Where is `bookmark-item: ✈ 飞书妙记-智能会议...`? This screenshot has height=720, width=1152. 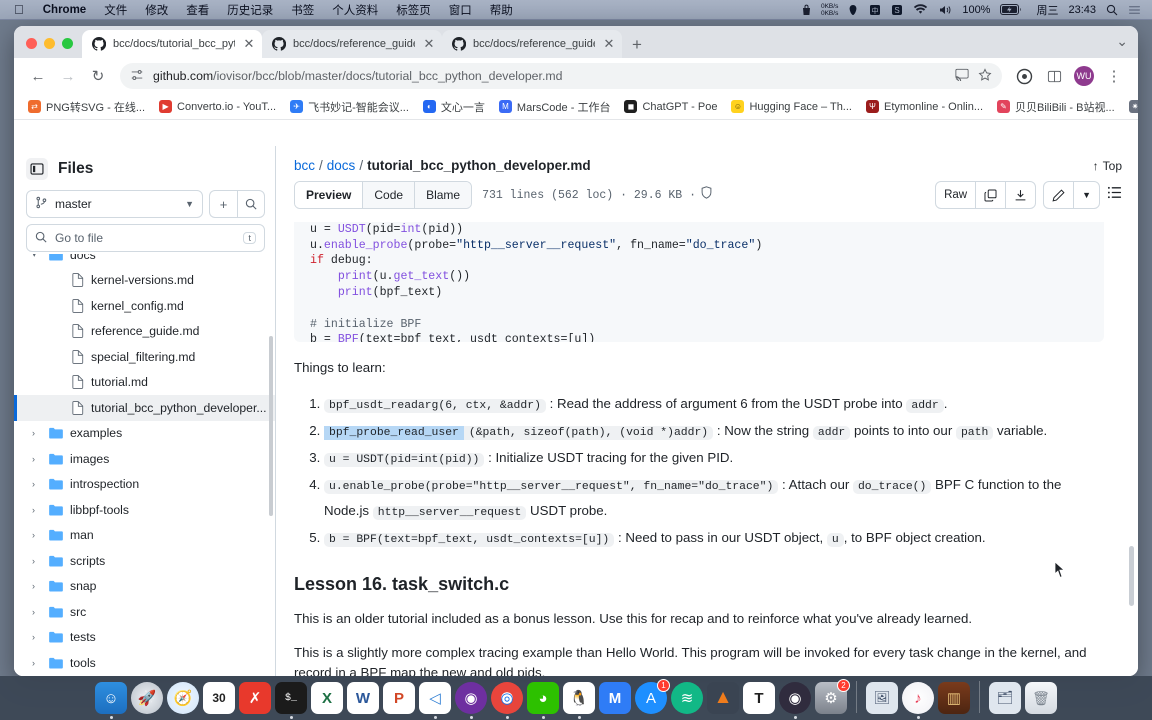
bookmark-item: ✈ 飞书妙记-智能会议... is located at coordinates (349, 107).